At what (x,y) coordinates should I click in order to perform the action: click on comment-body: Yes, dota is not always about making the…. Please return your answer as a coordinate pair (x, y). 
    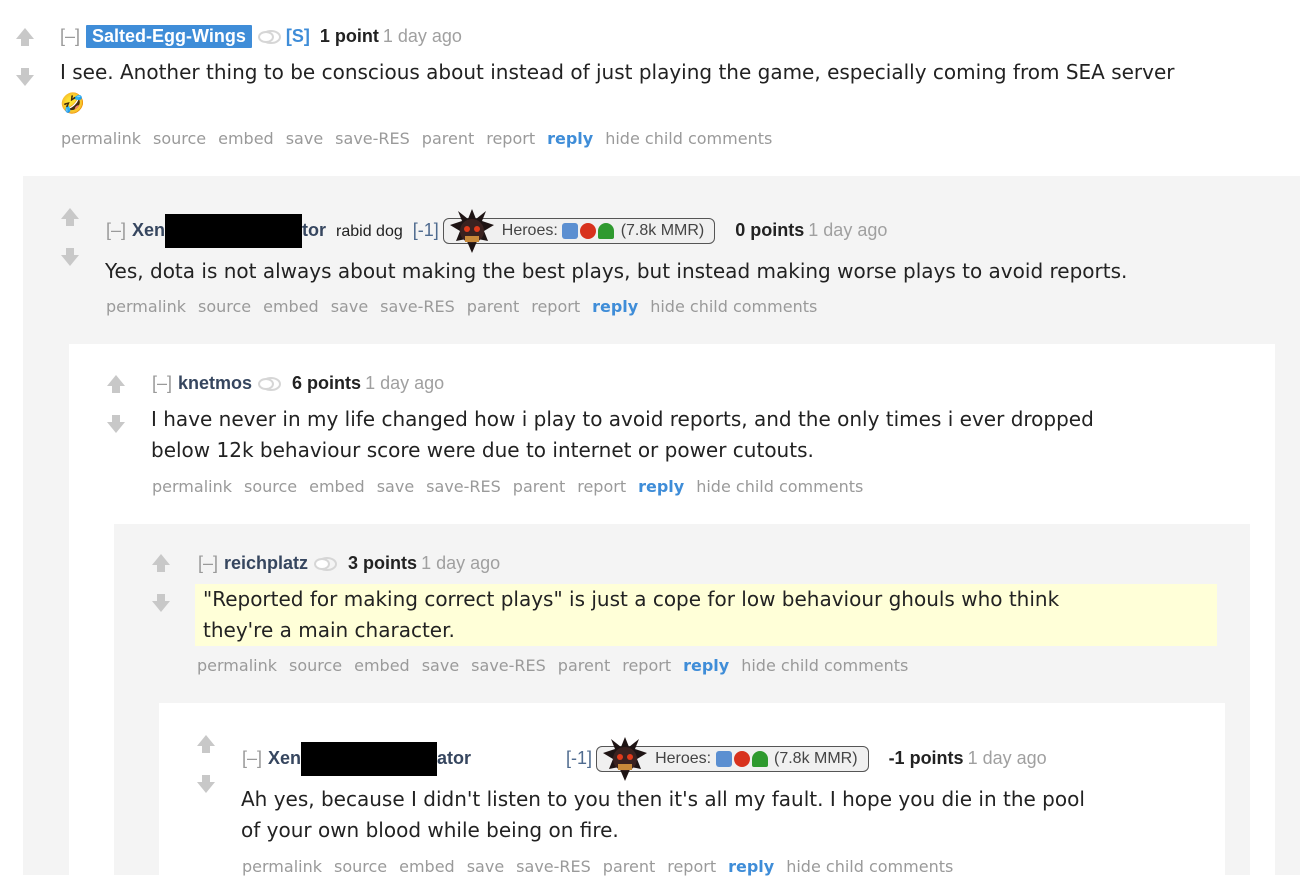
    Looking at the image, I should click on (616, 271).